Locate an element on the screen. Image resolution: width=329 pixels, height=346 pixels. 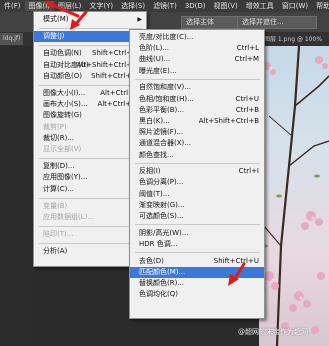
menubar-item: 帮助(H) is located at coordinates (320, 6).